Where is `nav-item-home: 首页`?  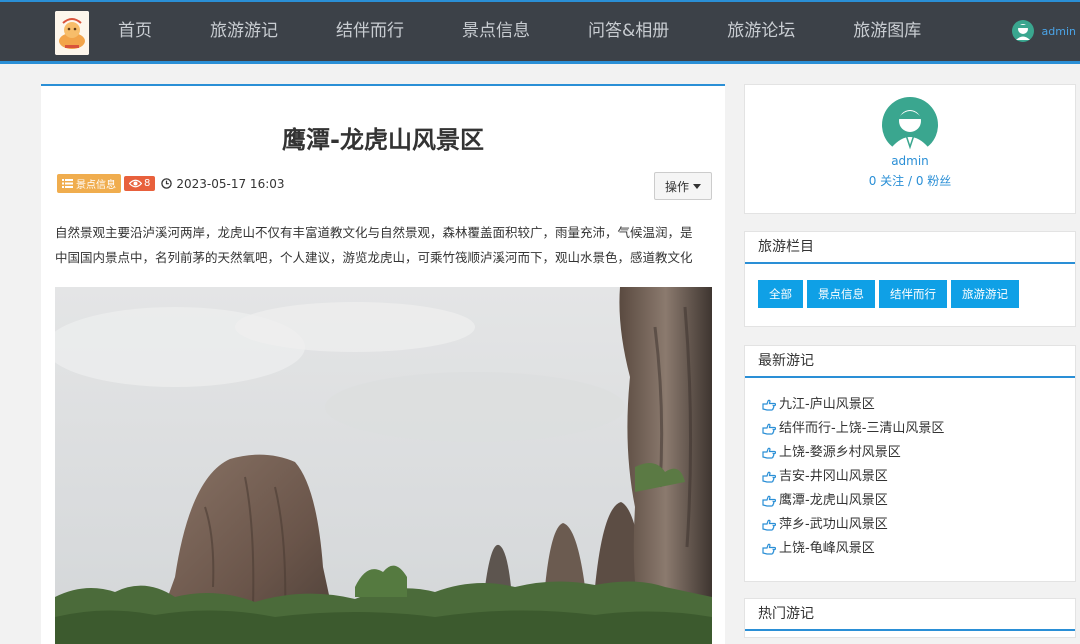 nav-item-home: 首页 is located at coordinates (135, 31).